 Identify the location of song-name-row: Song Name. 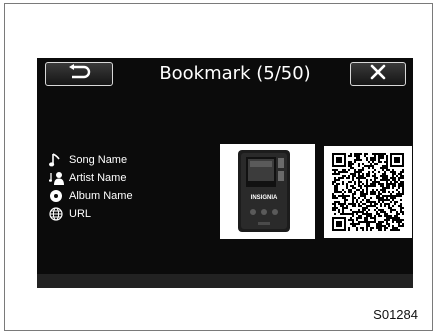
(91, 160).